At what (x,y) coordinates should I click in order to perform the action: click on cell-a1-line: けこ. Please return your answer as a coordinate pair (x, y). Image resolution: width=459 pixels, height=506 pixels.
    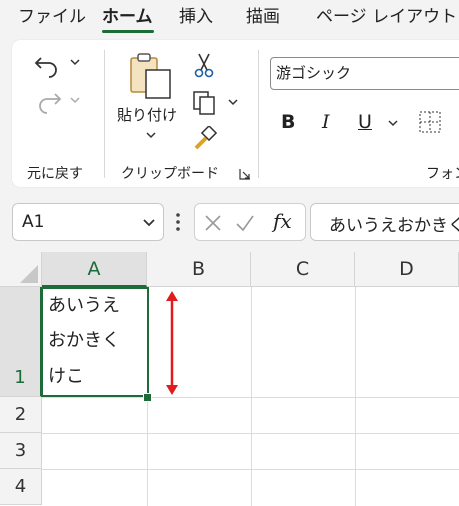
    Looking at the image, I should click on (66, 376).